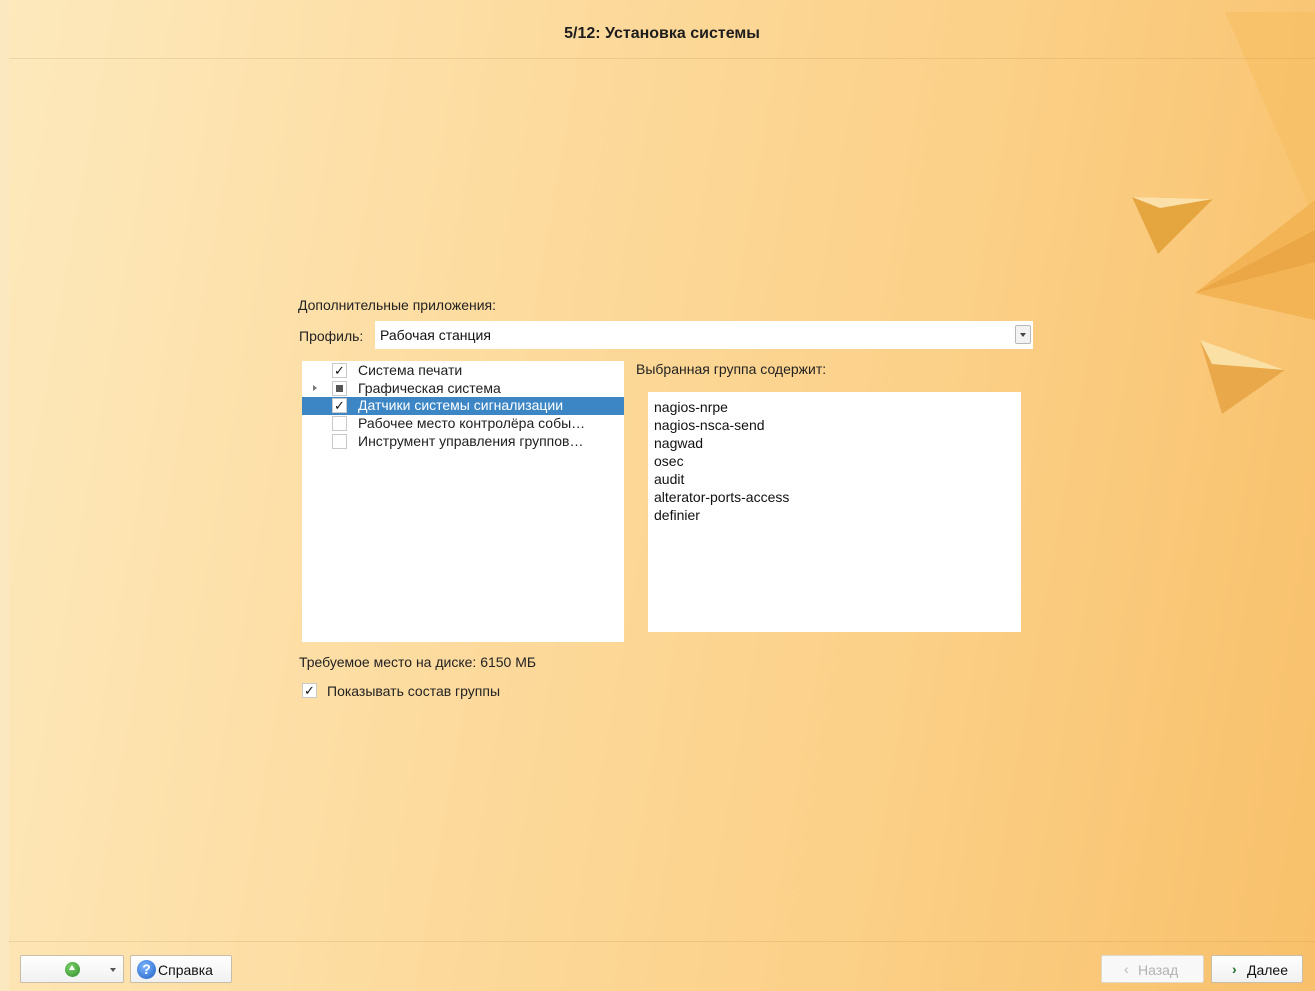 This screenshot has height=991, width=1315. I want to click on tree-item-graphics: Графическая система, so click(463, 389).